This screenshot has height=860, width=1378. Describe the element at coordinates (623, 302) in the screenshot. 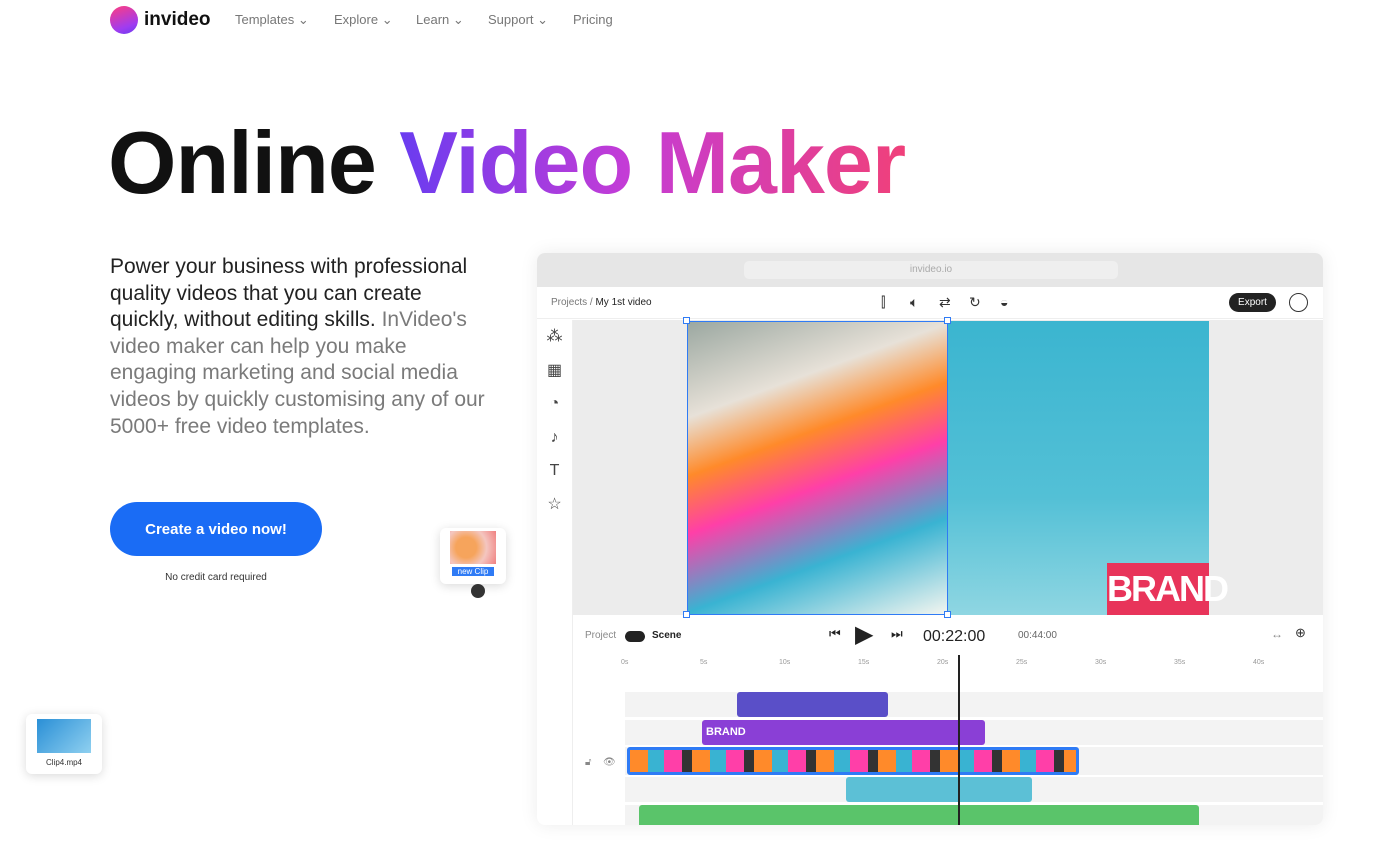

I see `breadcrumb-current: My 1st video` at that location.